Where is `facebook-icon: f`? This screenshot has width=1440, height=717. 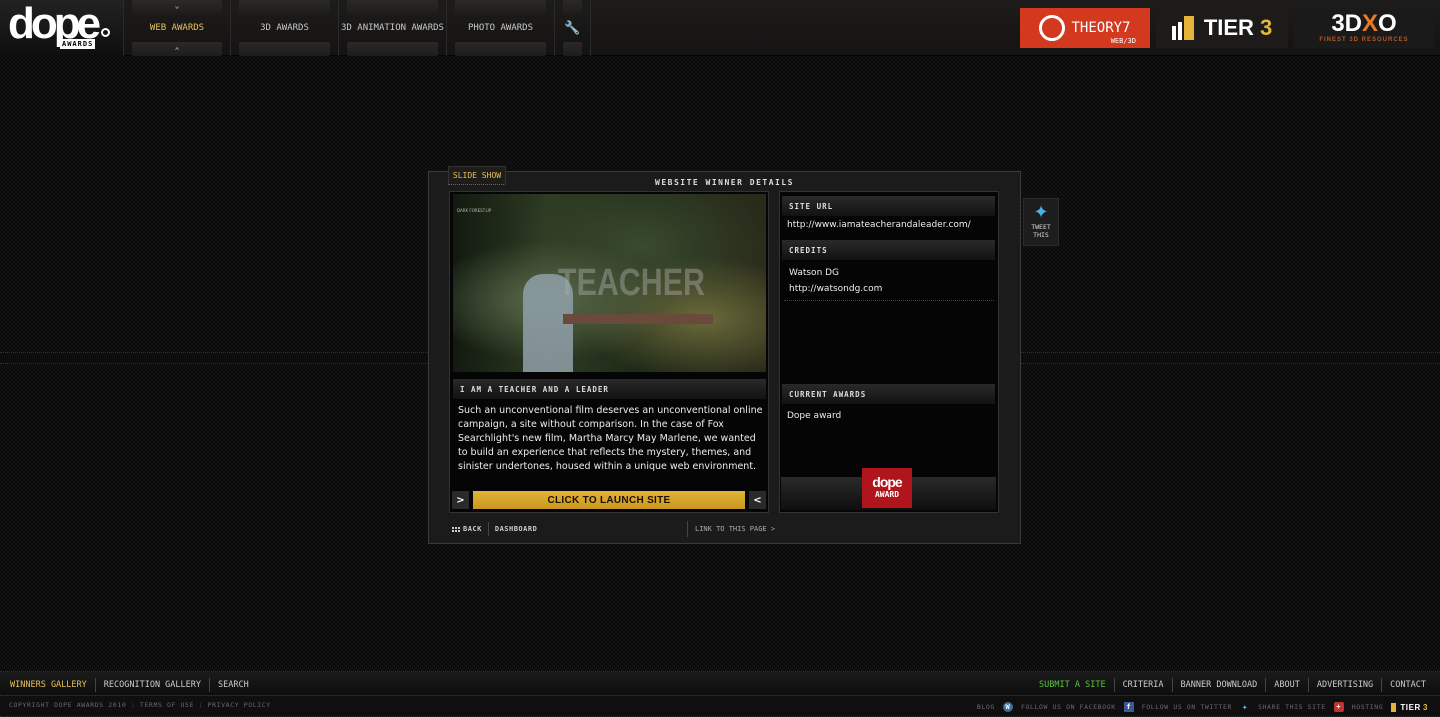
facebook-icon: f is located at coordinates (1128, 707).